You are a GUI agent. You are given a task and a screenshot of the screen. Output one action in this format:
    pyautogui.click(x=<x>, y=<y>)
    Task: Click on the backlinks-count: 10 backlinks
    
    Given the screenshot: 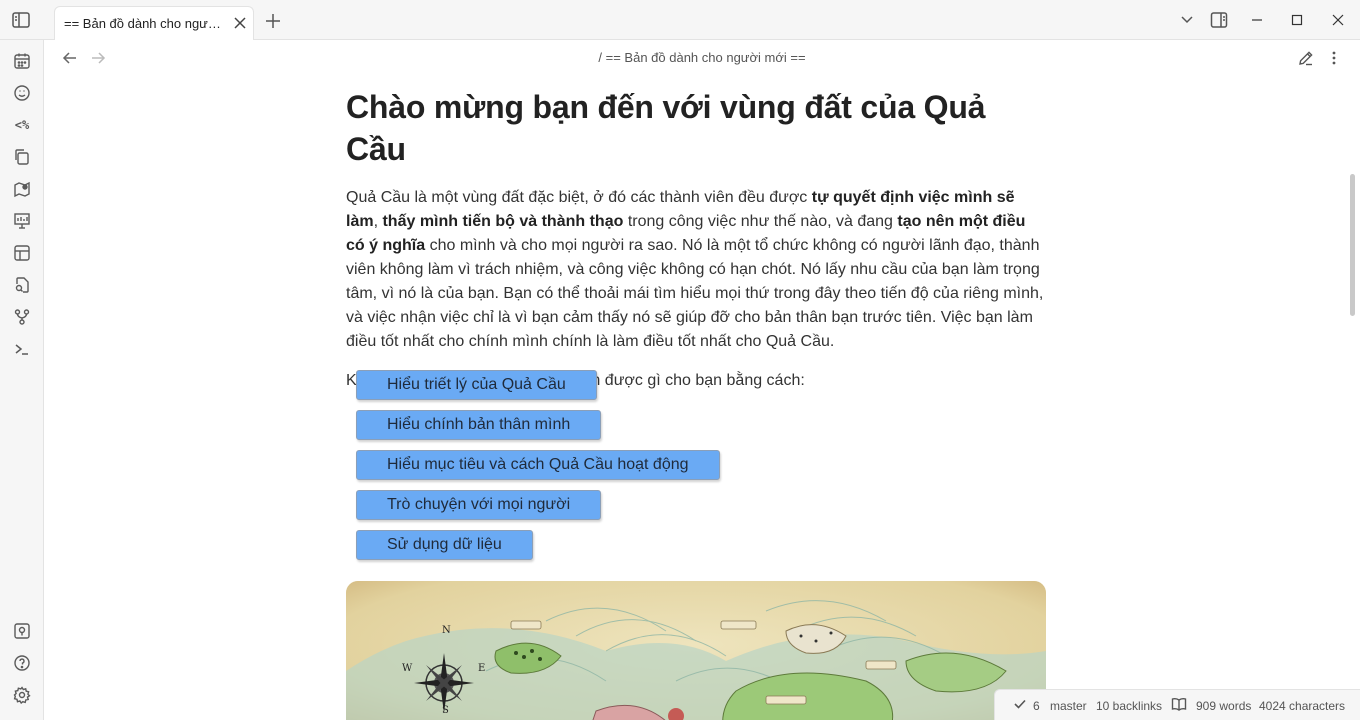 What is the action you would take?
    pyautogui.click(x=1129, y=706)
    